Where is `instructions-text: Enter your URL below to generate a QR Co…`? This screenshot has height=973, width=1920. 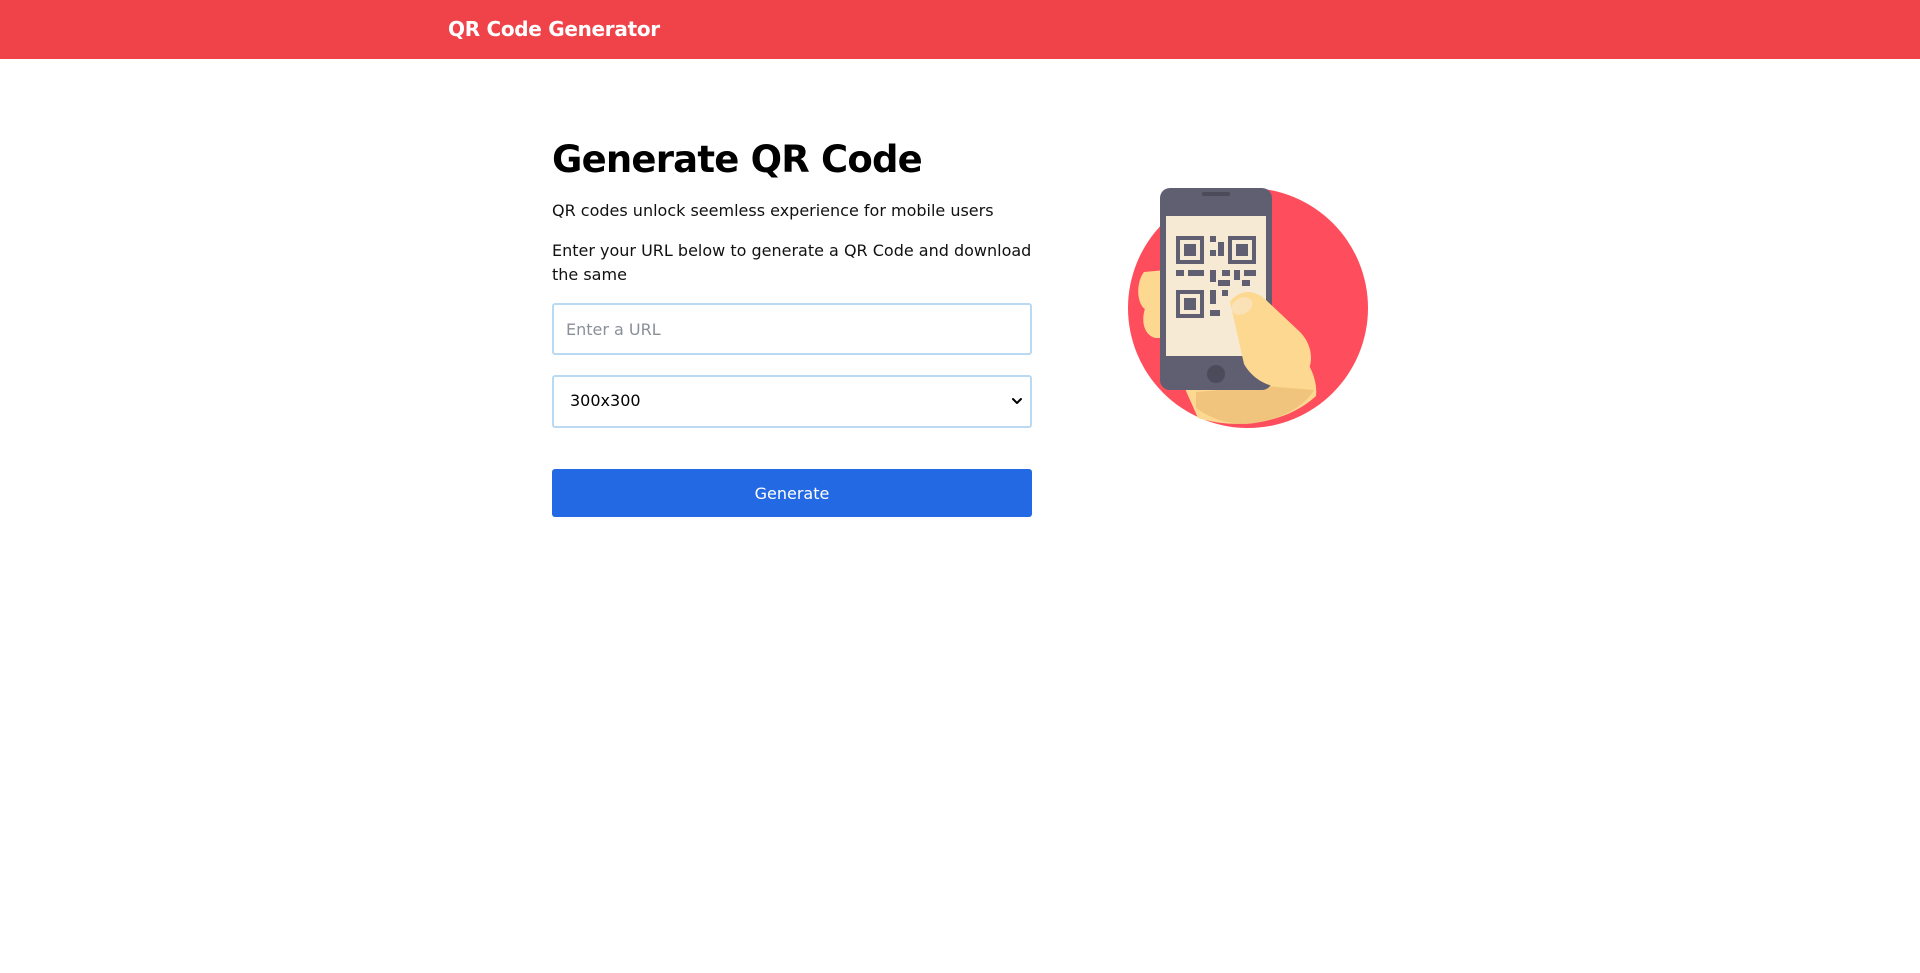
instructions-text: Enter your URL below to generate a QR Co… is located at coordinates (792, 262).